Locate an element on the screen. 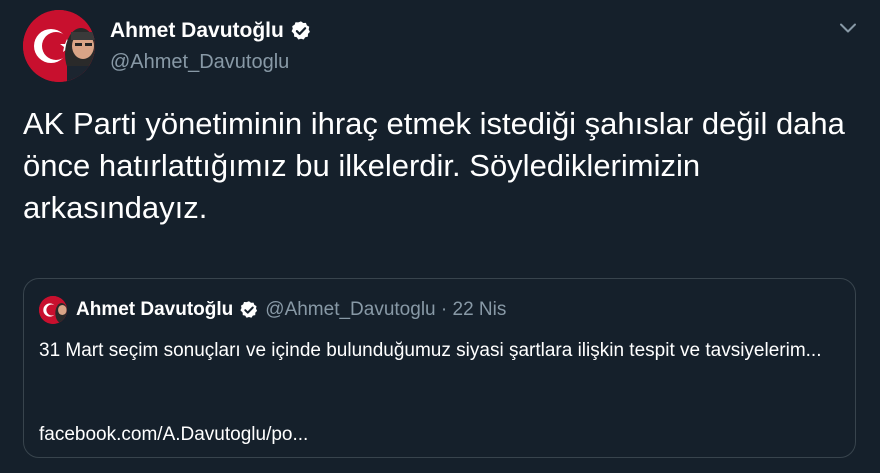  quoted-date: 22 Nis is located at coordinates (479, 309).